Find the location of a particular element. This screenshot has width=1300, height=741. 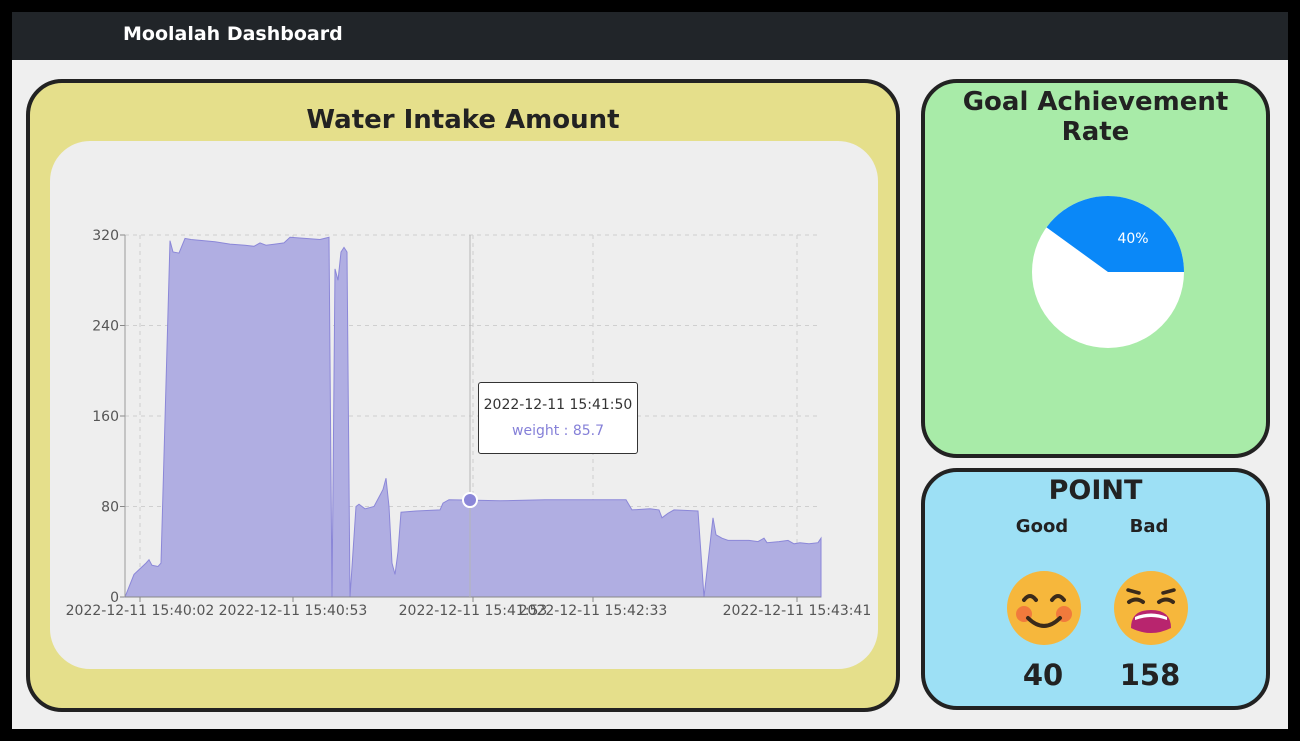

tooltip-date: 2022-12-11 15:41:50 is located at coordinates (558, 405).